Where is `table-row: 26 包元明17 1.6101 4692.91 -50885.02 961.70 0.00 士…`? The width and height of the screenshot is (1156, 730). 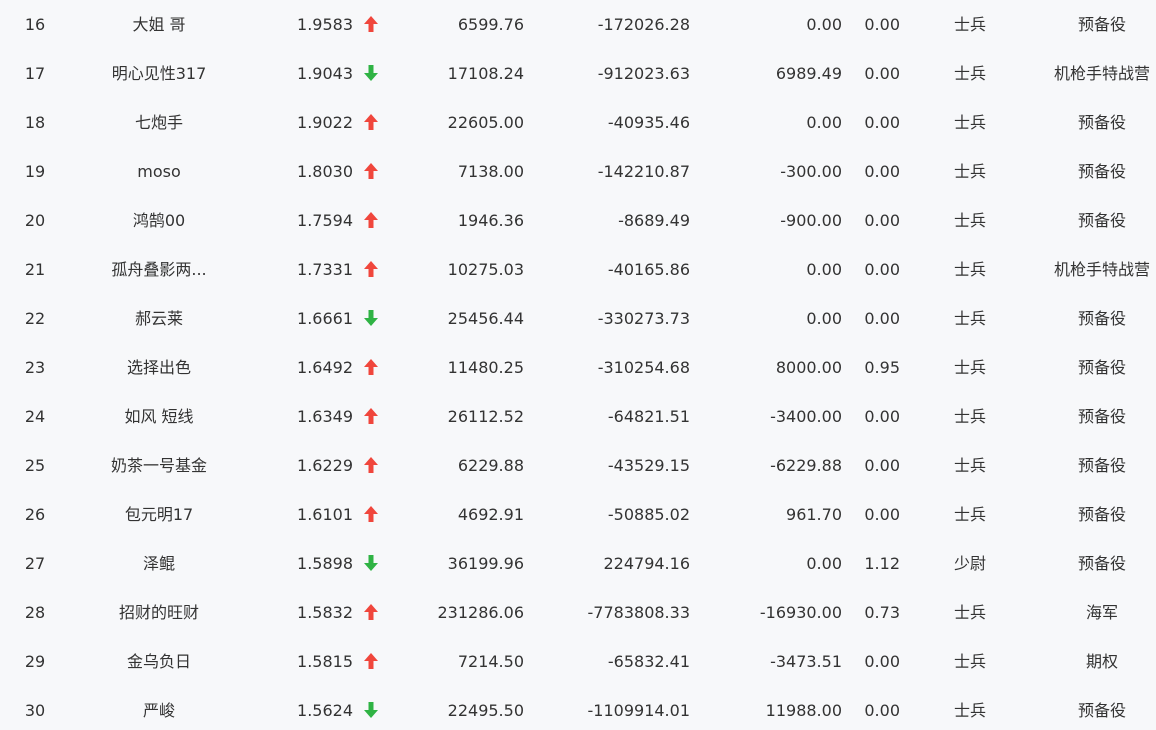 table-row: 26 包元明17 1.6101 4692.91 -50885.02 961.70 0.00 士… is located at coordinates (578, 514).